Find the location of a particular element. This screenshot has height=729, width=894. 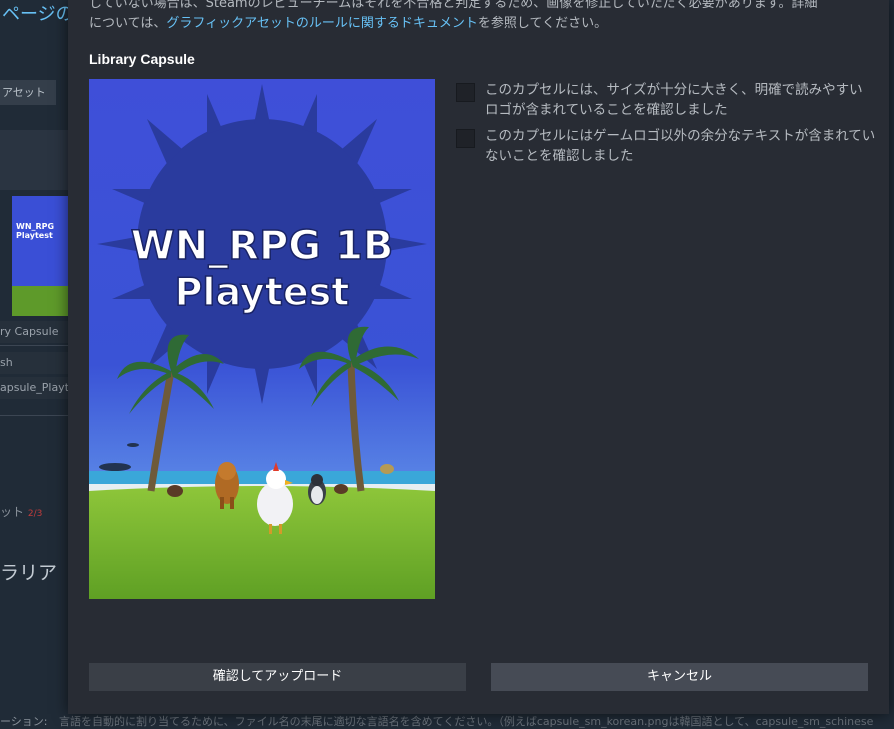

capsule-title-line1: WN_RPG 1B is located at coordinates (262, 246).